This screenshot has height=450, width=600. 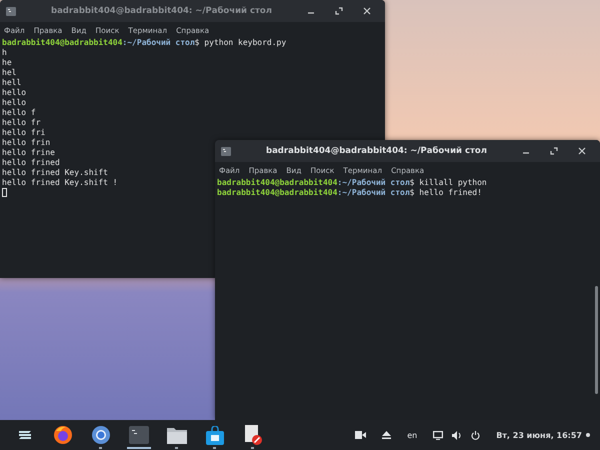 What do you see at coordinates (352, 183) in the screenshot?
I see `prompt-line: badrabbit404@badrabbit404:~/Рабочий стол$ killall python` at bounding box center [352, 183].